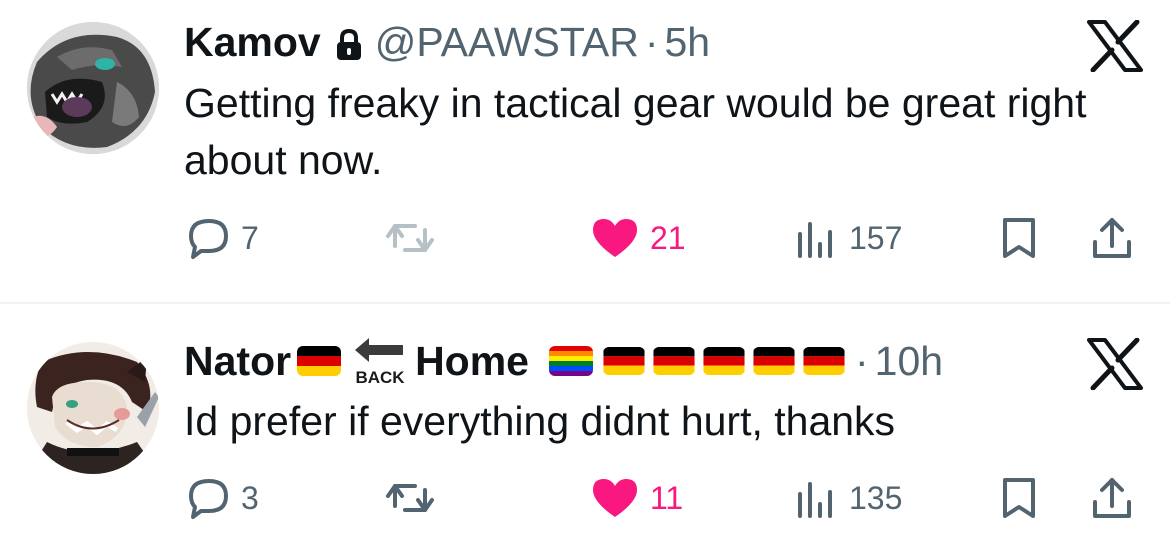  What do you see at coordinates (250, 497) in the screenshot?
I see `reply-count: 3` at bounding box center [250, 497].